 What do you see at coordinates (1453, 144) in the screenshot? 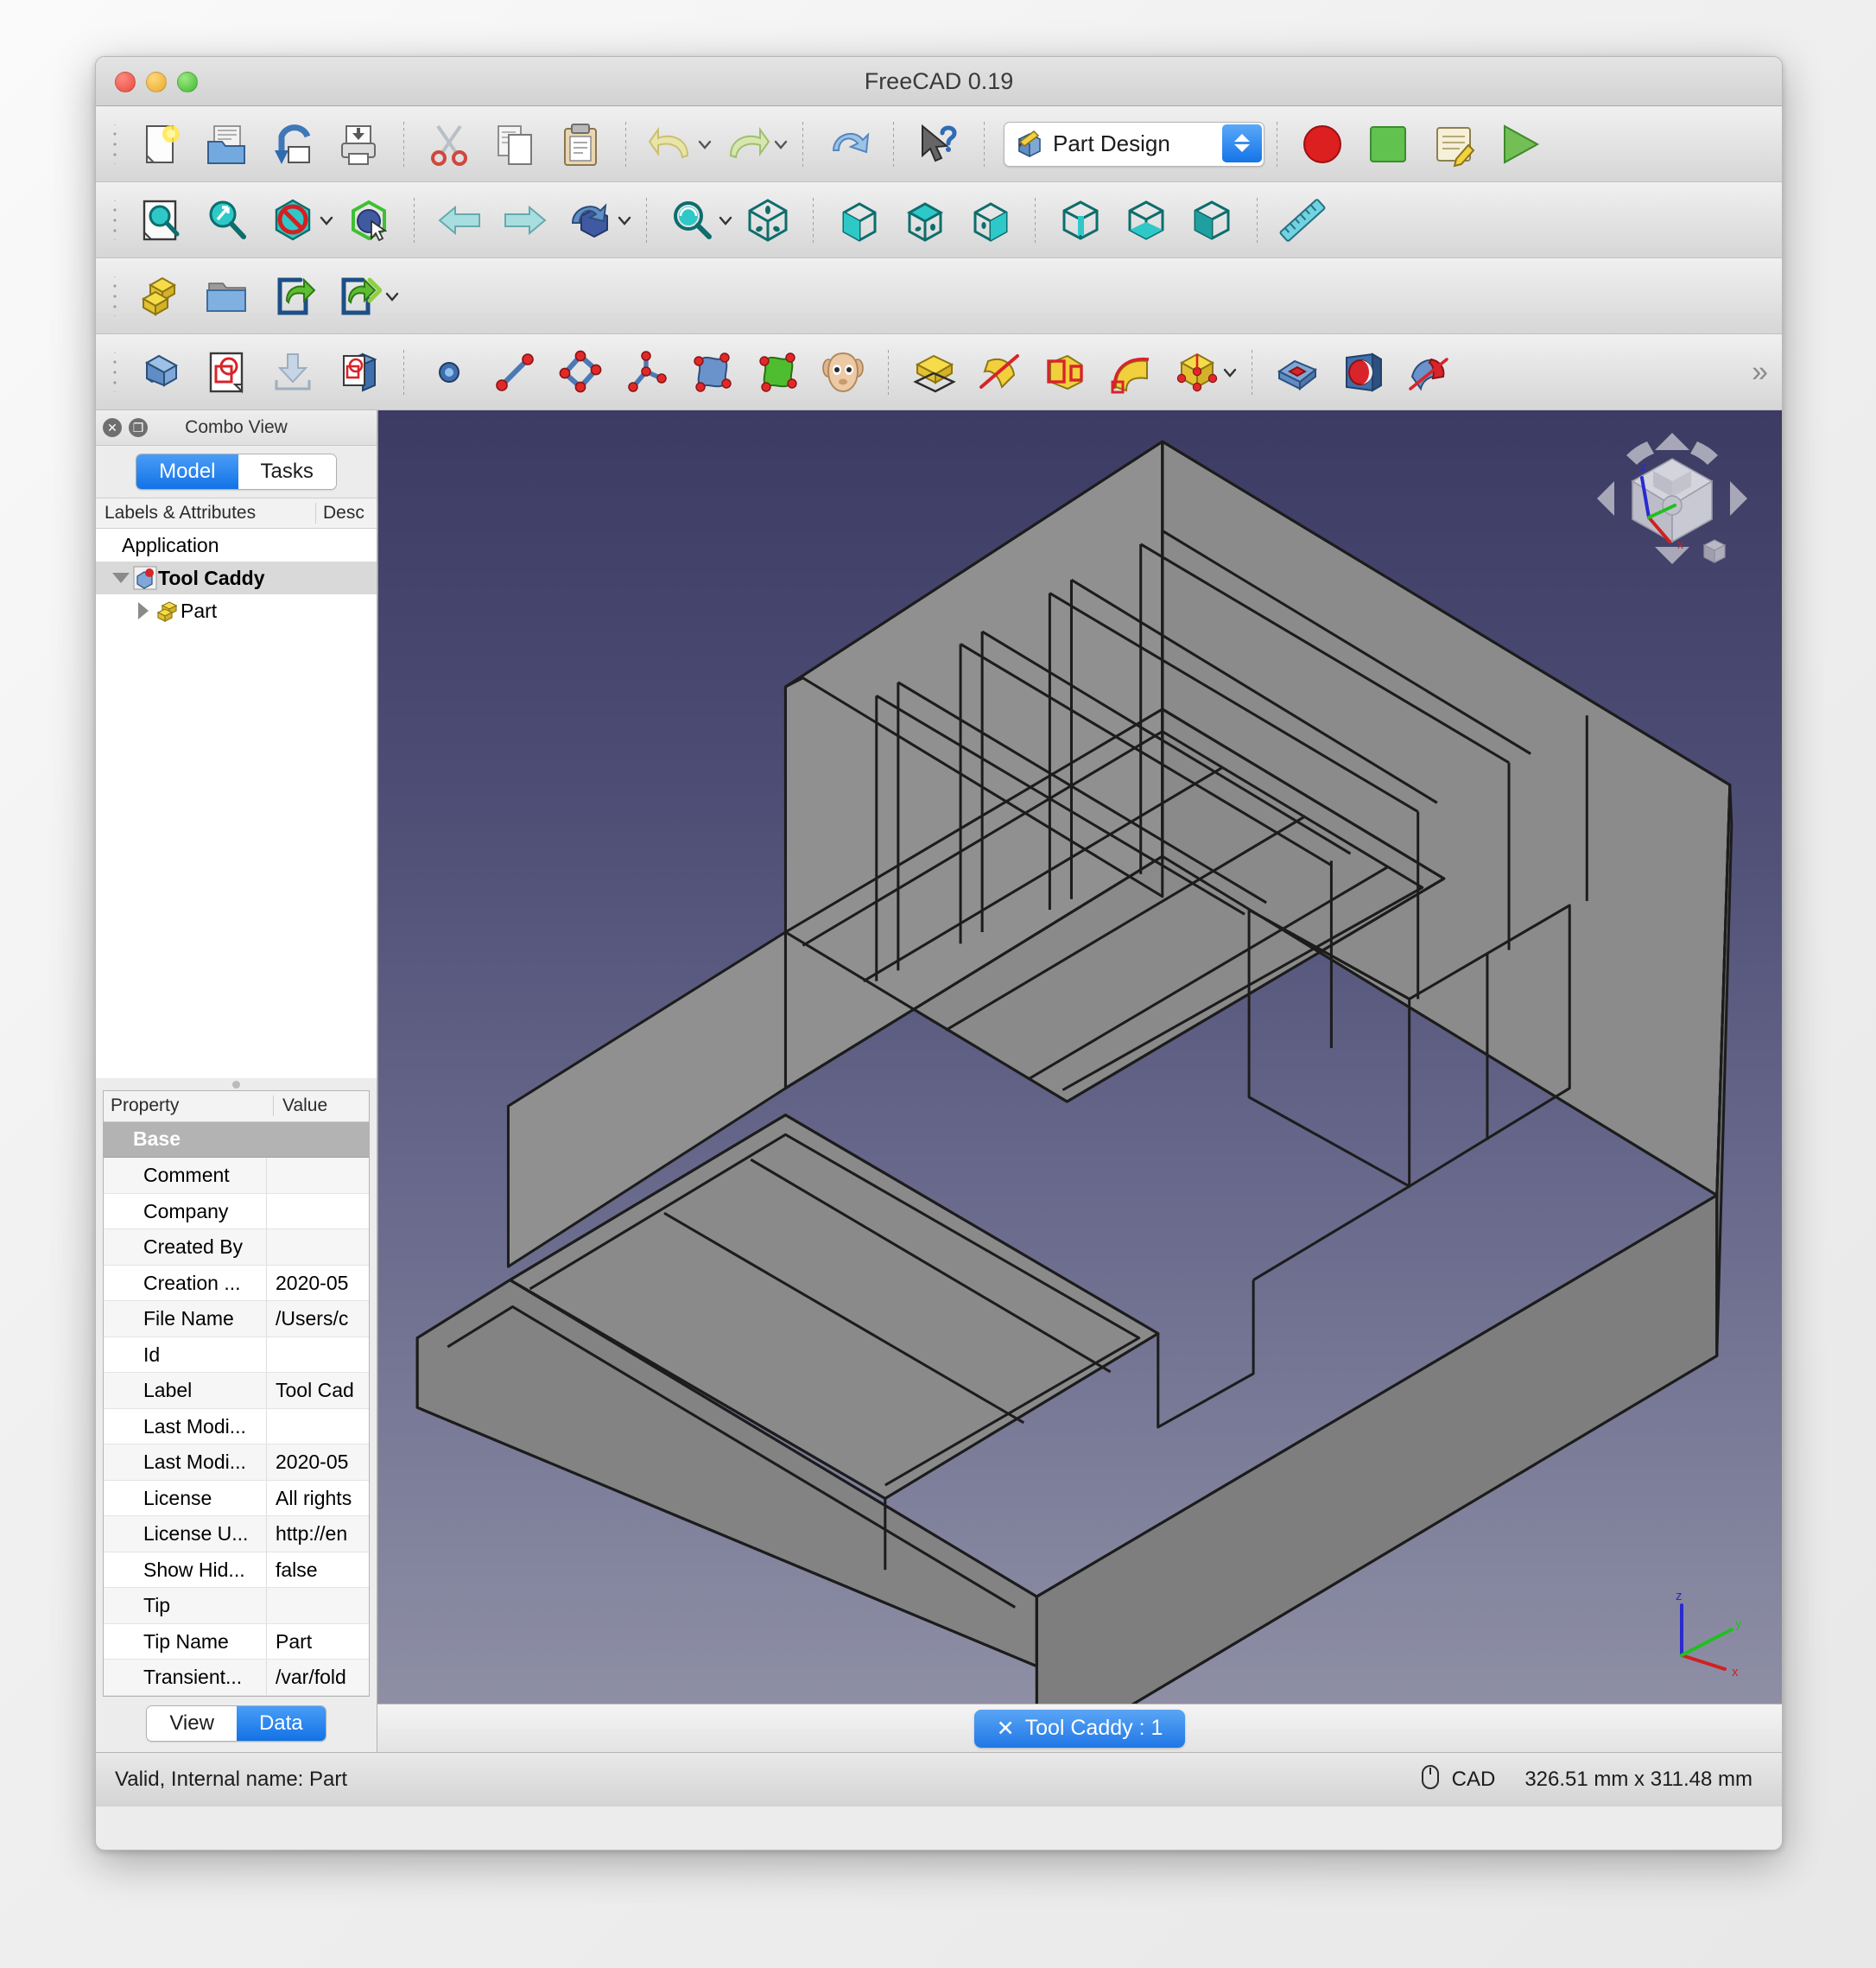
I see `macros-button` at bounding box center [1453, 144].